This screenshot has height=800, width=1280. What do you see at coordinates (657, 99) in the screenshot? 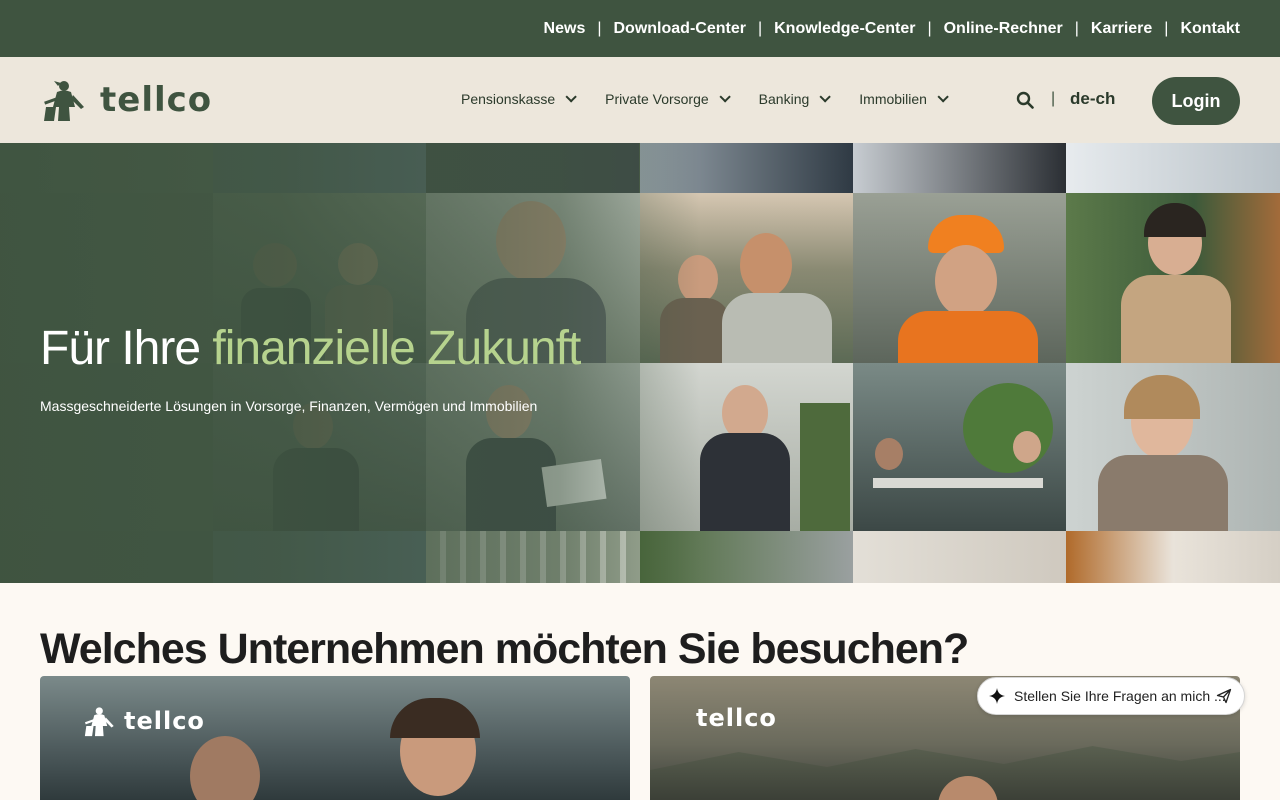
I see `menu-item-label: Private Vorsorge` at bounding box center [657, 99].